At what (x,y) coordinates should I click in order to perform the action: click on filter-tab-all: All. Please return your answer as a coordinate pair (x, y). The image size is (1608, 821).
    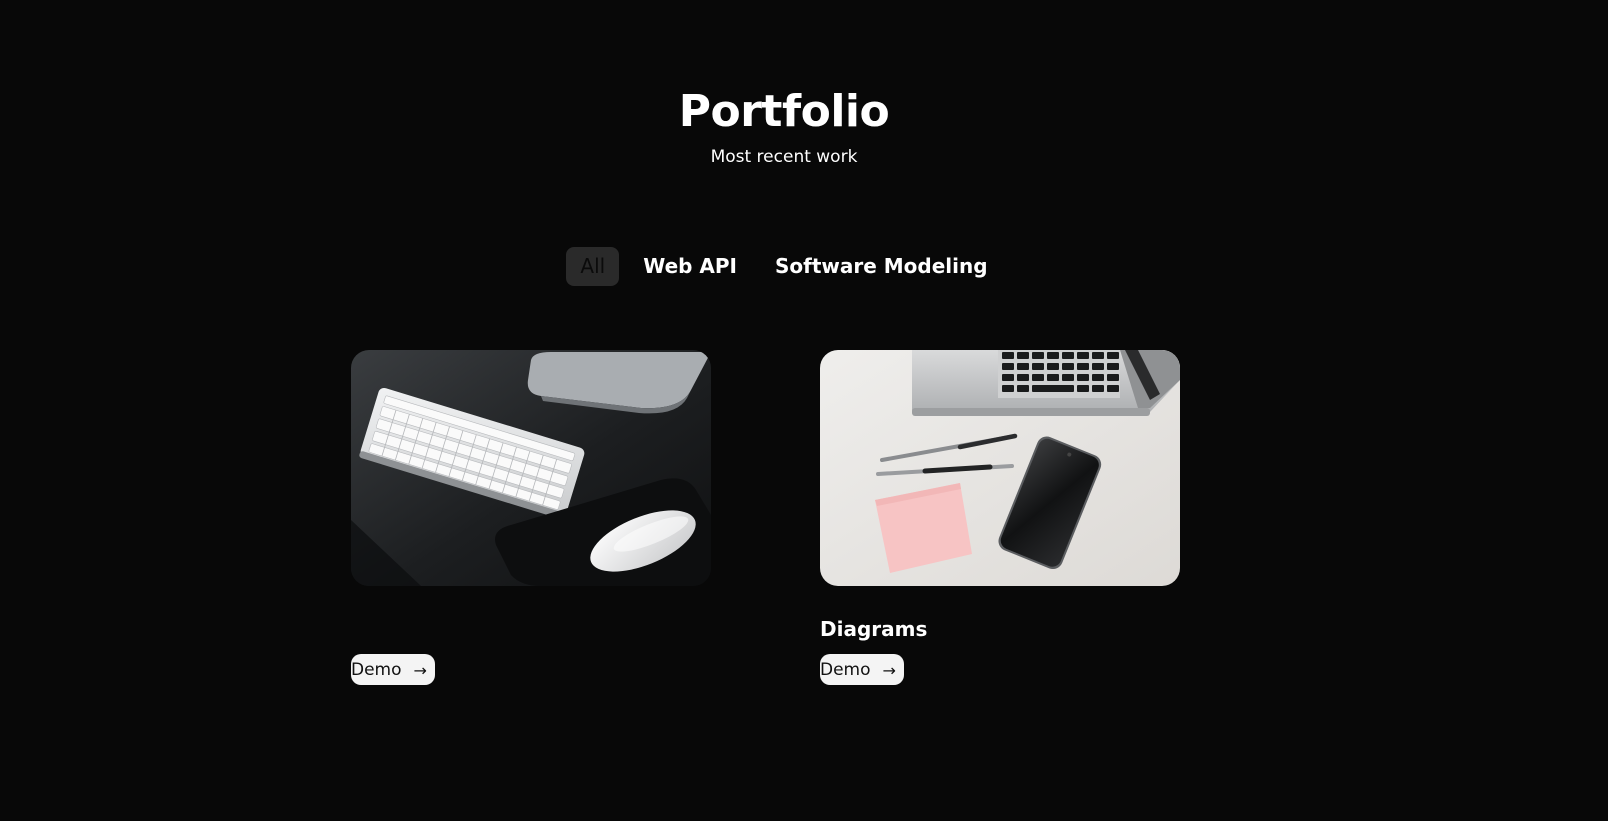
    Looking at the image, I should click on (593, 266).